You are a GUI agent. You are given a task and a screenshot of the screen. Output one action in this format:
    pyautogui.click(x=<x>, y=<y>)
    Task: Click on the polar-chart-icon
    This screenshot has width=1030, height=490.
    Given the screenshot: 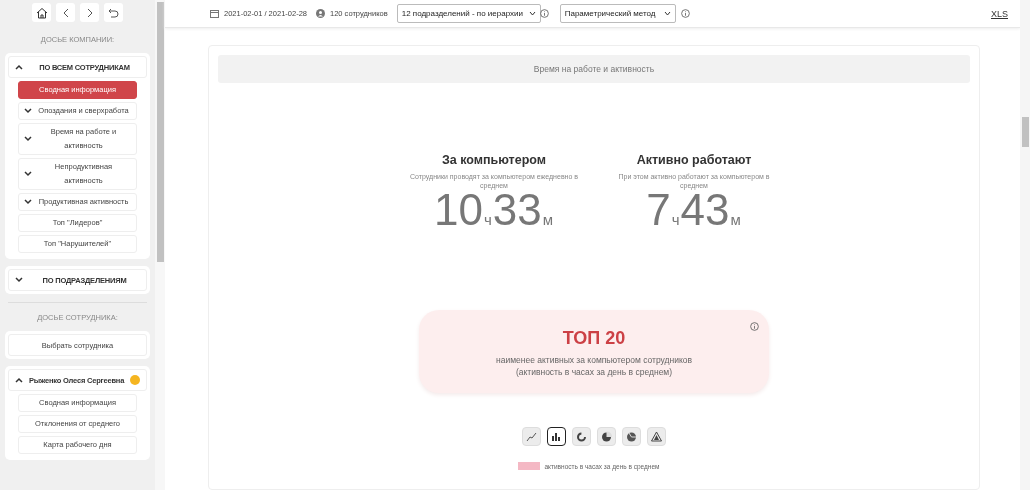 What is the action you would take?
    pyautogui.click(x=631, y=436)
    